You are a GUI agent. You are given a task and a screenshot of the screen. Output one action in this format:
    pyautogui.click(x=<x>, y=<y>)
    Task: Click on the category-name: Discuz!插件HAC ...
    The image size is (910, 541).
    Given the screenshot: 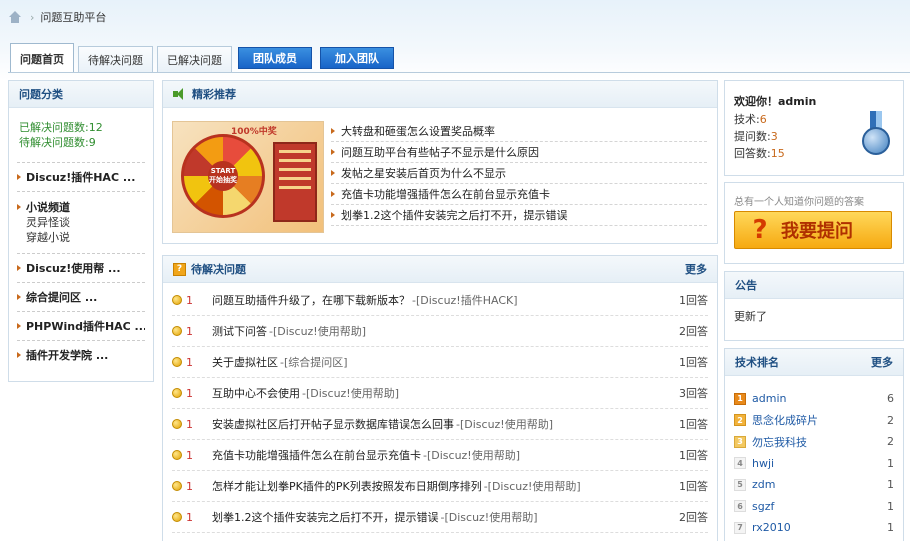 What is the action you would take?
    pyautogui.click(x=81, y=177)
    